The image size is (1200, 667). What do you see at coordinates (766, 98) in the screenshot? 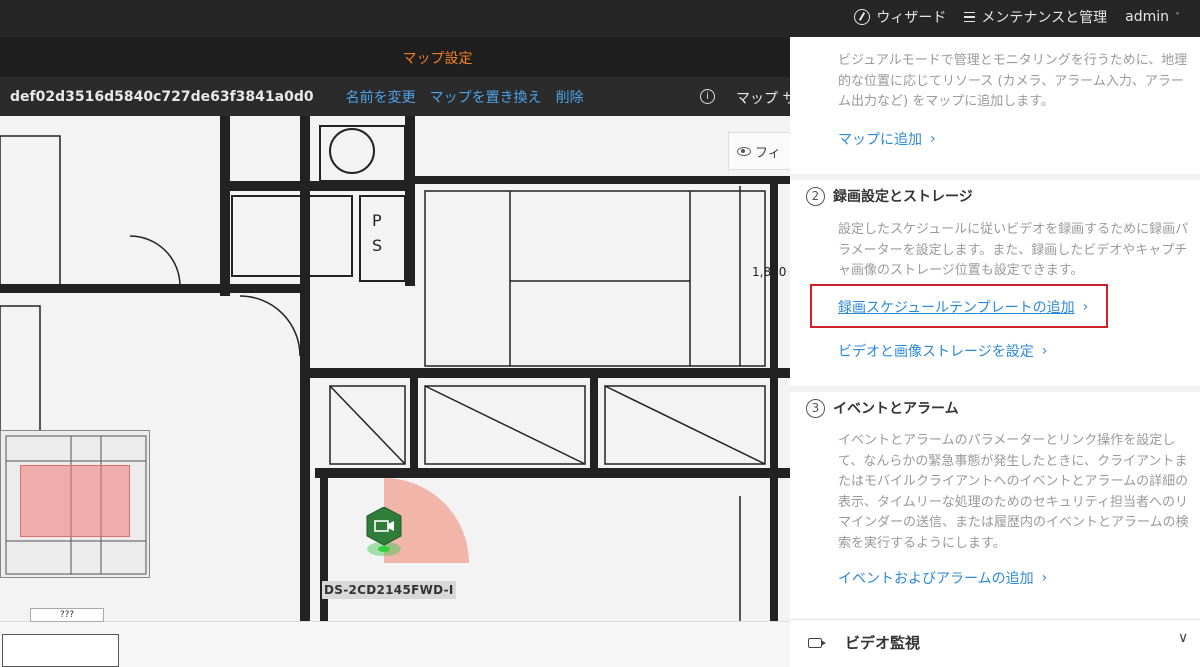
I see `map-settings-label: マップ サ` at bounding box center [766, 98].